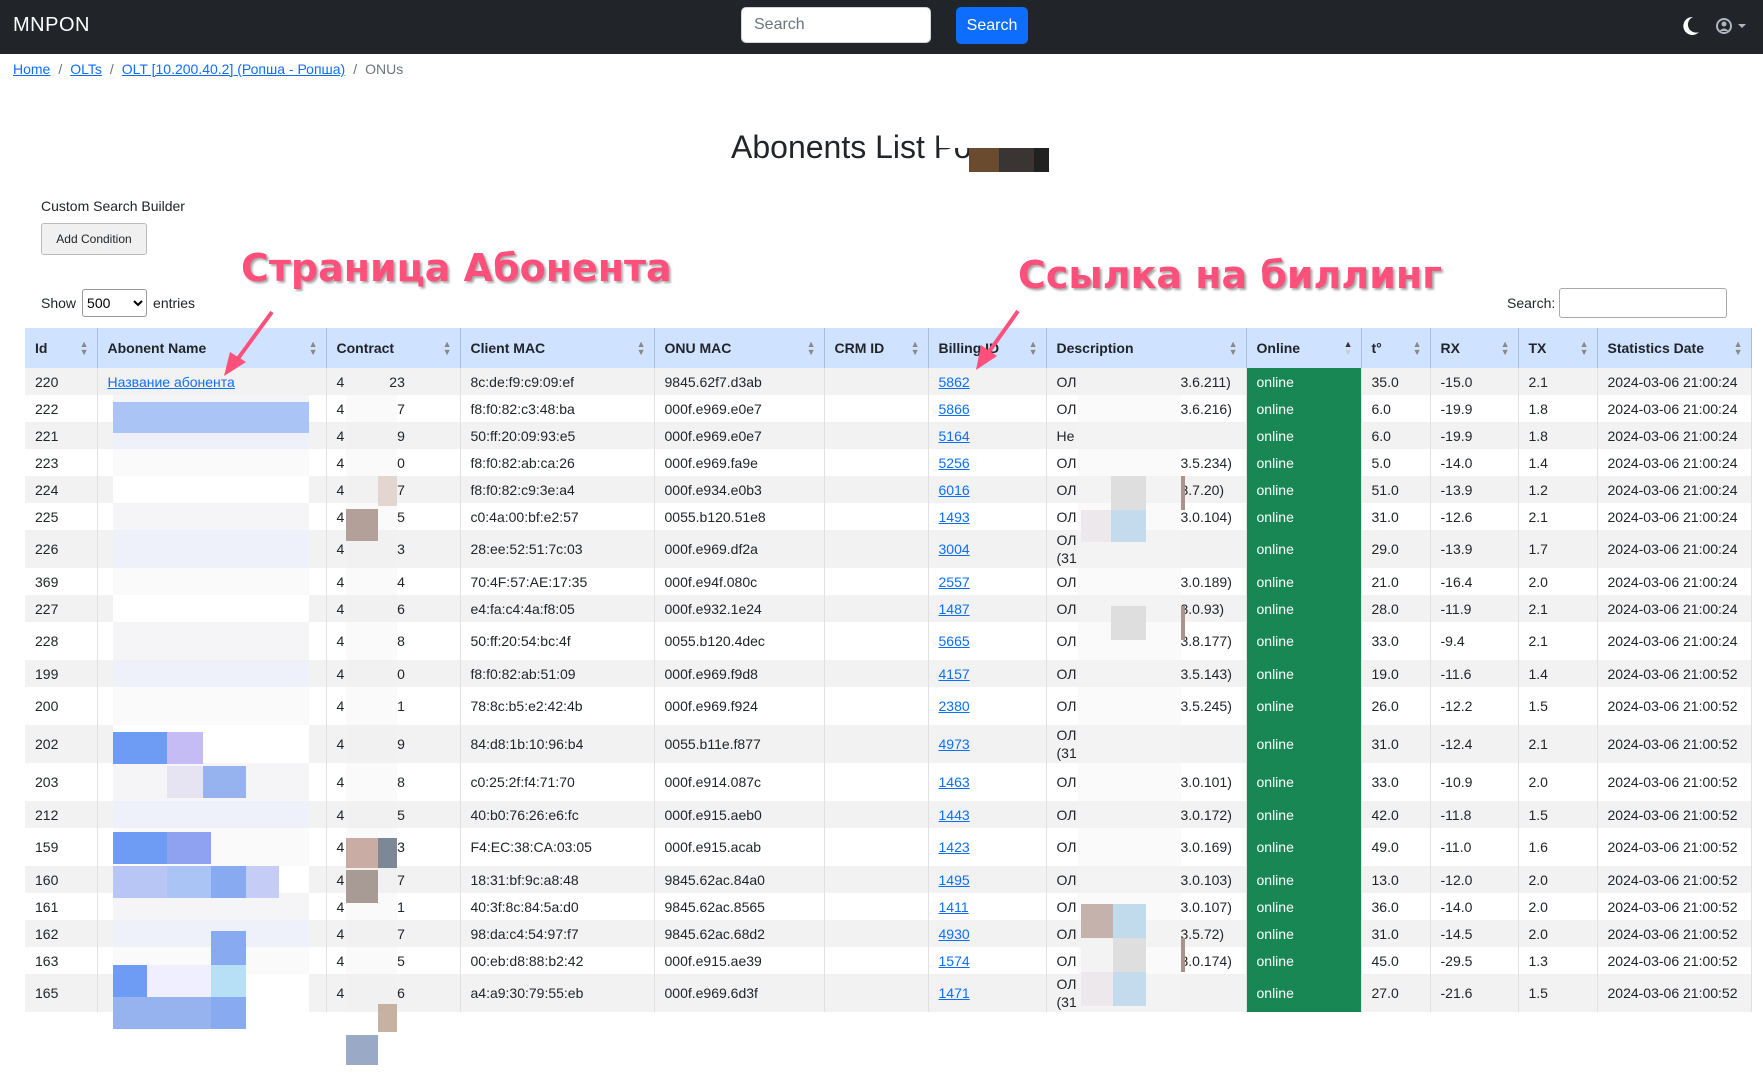 The image size is (1763, 1085). I want to click on arrow-to-billing, so click(998, 339).